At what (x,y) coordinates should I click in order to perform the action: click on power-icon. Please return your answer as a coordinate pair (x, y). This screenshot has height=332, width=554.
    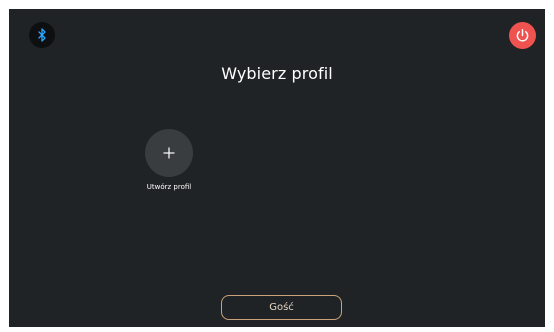
    Looking at the image, I should click on (522, 35).